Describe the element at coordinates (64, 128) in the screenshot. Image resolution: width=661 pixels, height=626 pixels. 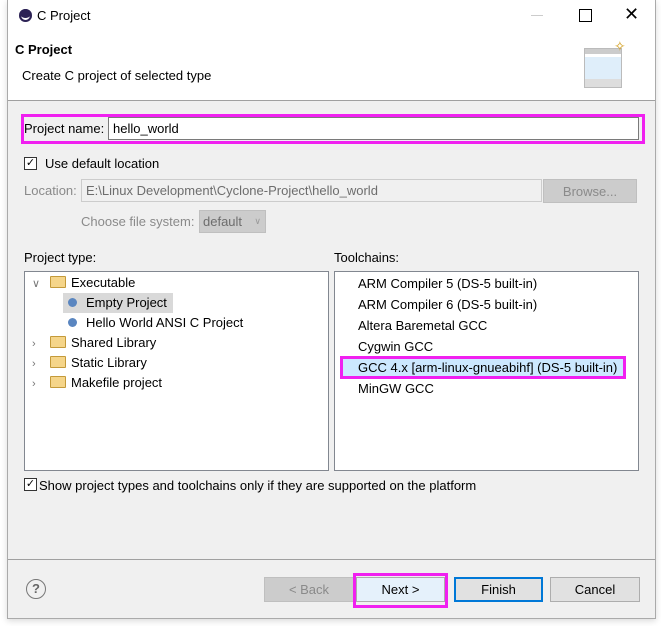
I see `project-name-label: Project name:` at that location.